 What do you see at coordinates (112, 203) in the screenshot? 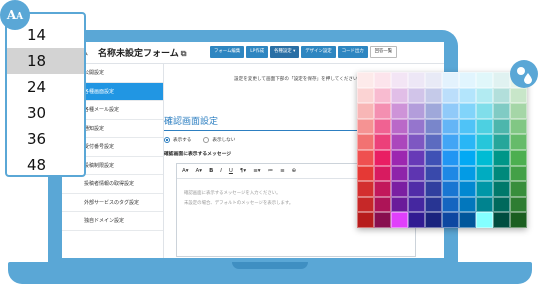
I see `sidebar-item-external-tags: 外部サービスのタグ設定` at bounding box center [112, 203].